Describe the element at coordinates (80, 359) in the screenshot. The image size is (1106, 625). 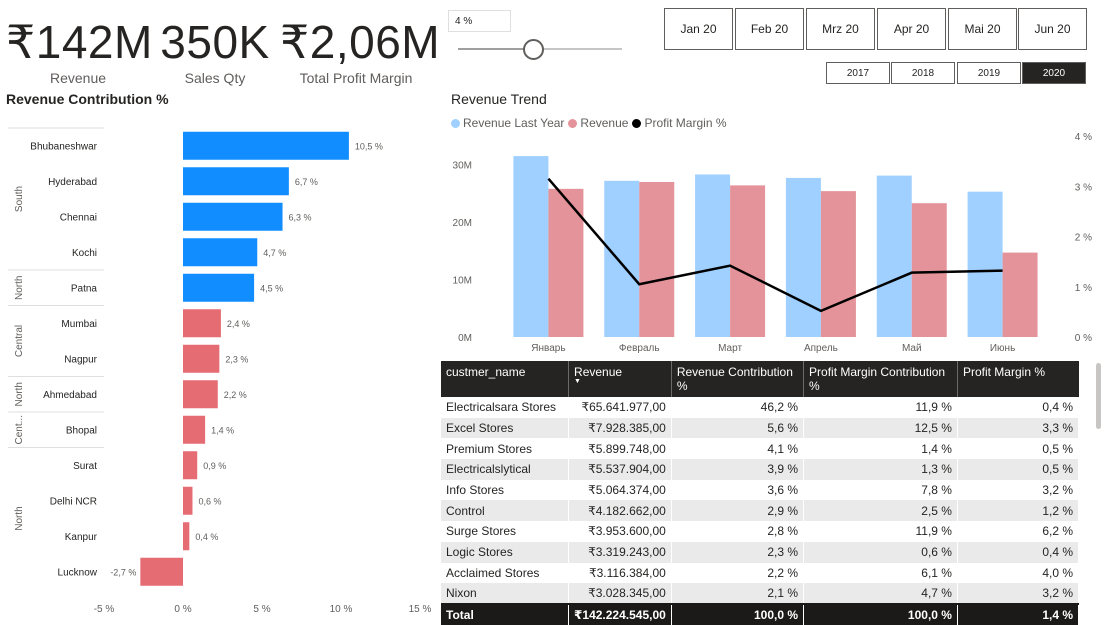
I see `category-label: Nagpur` at that location.